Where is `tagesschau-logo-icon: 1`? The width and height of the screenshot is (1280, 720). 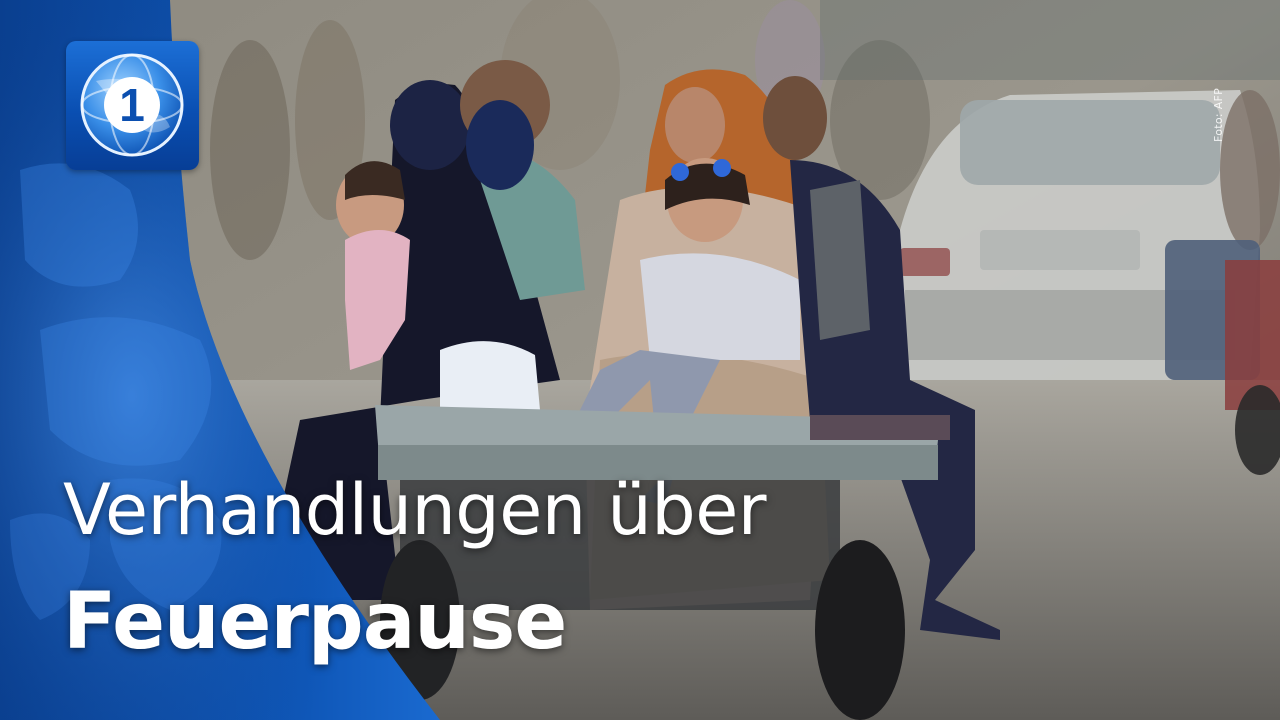
tagesschau-logo-icon: 1 is located at coordinates (132, 105).